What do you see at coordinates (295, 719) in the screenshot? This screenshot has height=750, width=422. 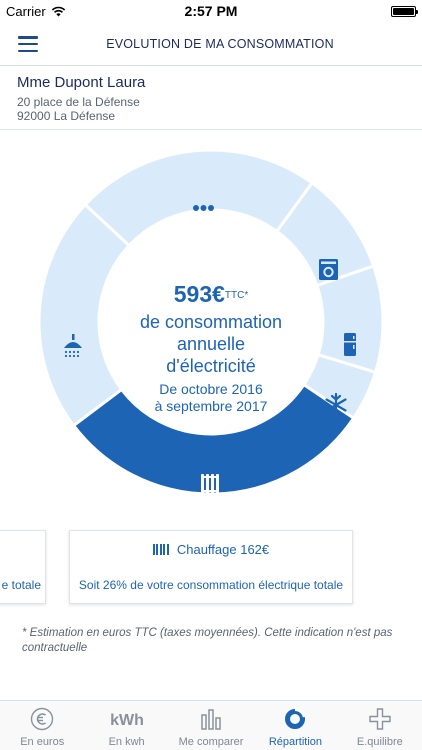 I see `donut-icon` at bounding box center [295, 719].